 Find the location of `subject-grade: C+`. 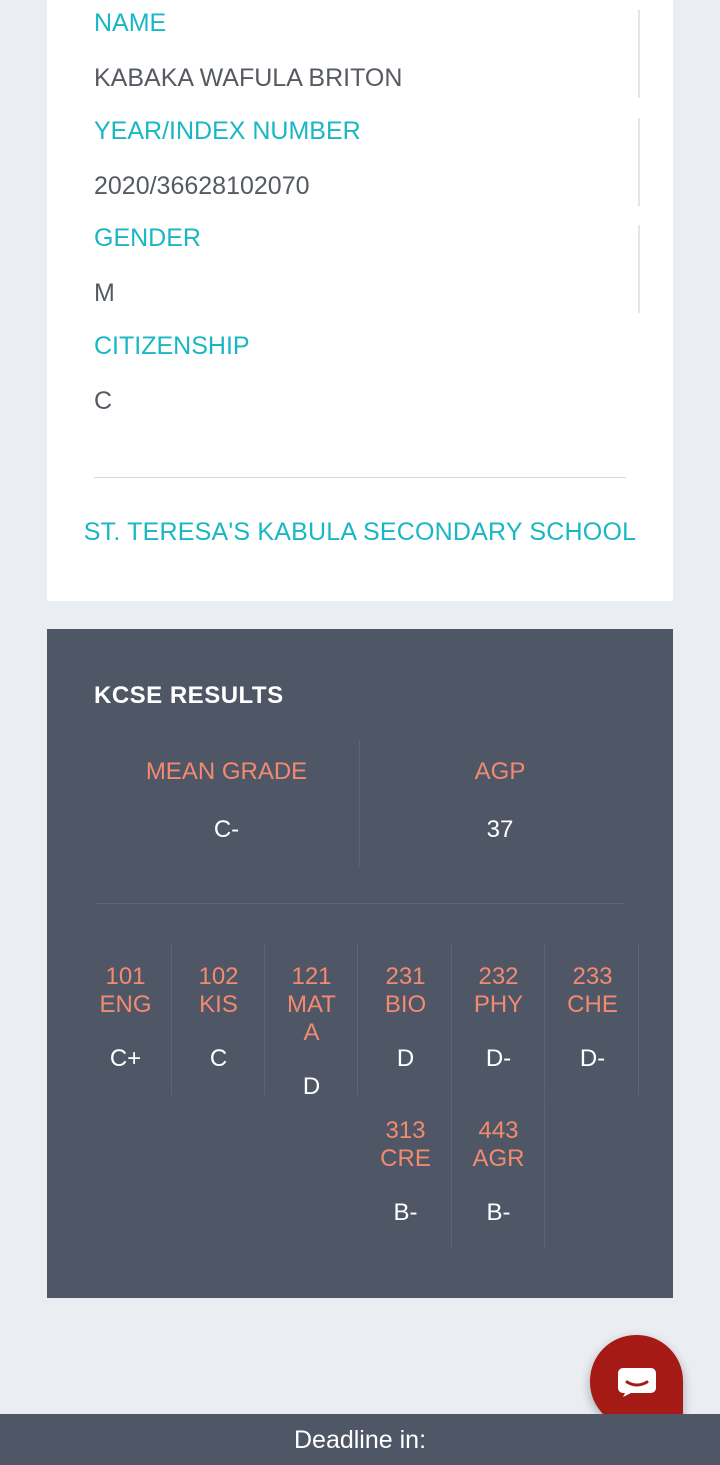

subject-grade: C+ is located at coordinates (125, 1058).